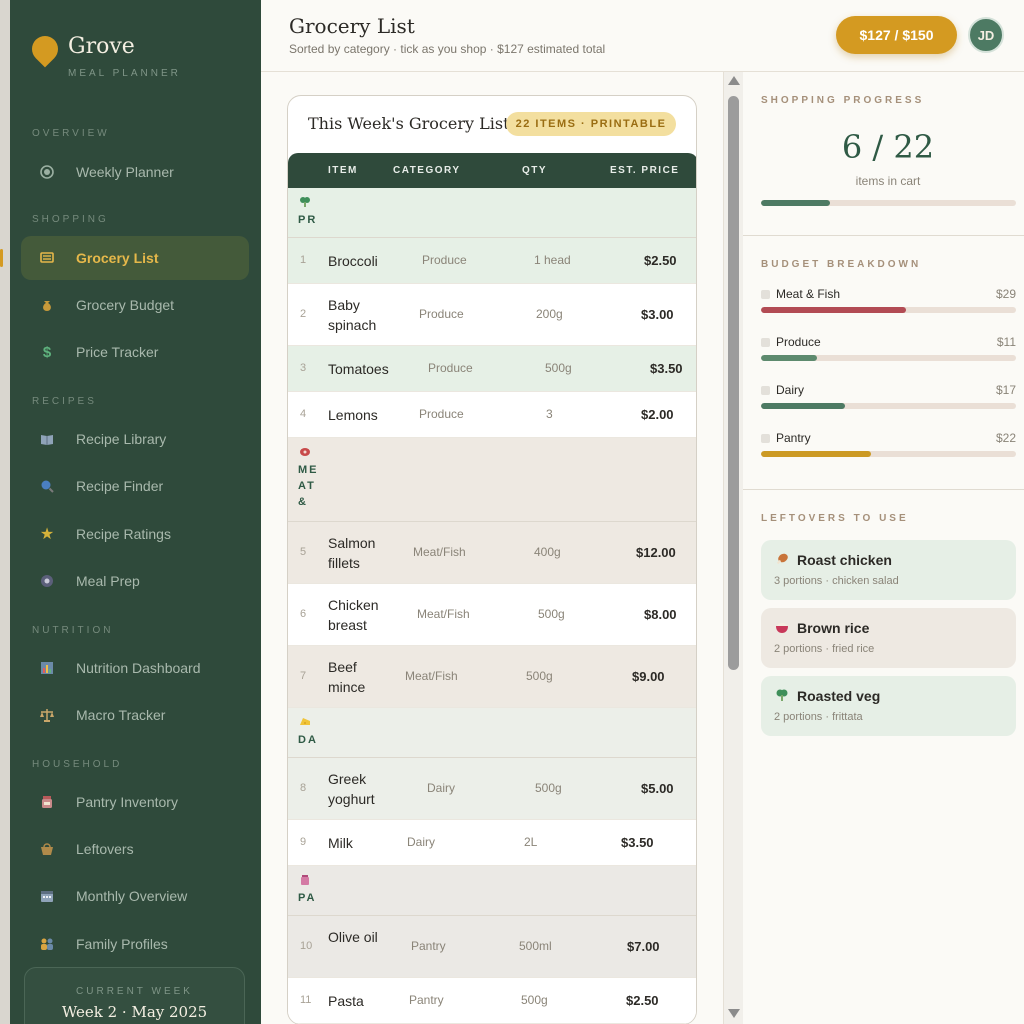  I want to click on column-header-category: CATEGORY, so click(427, 170).